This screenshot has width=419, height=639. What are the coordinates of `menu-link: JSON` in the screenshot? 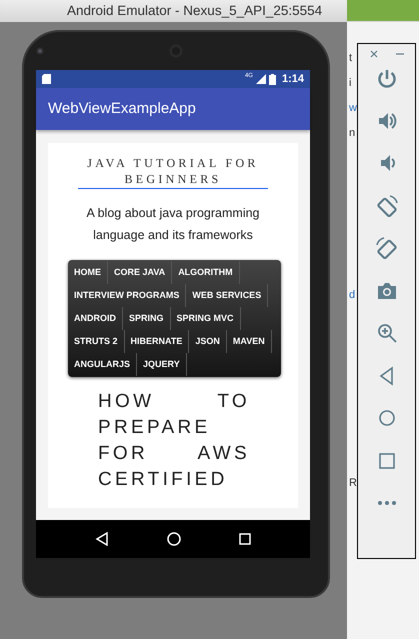 It's located at (208, 342).